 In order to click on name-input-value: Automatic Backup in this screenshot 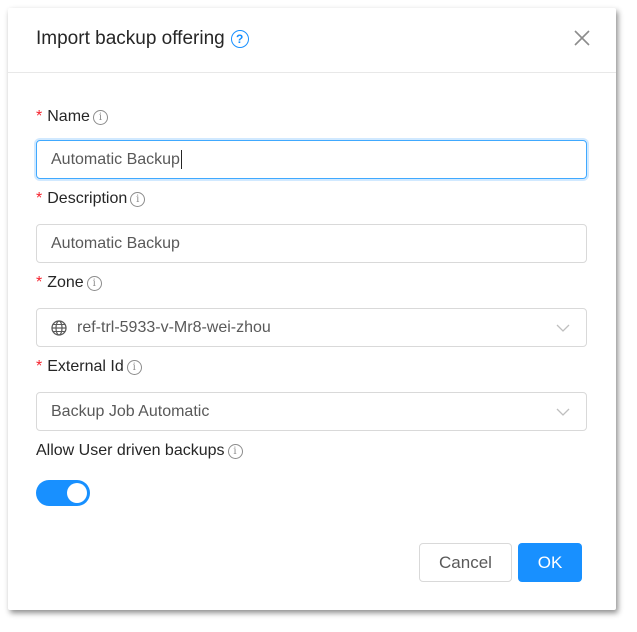, I will do `click(115, 159)`.